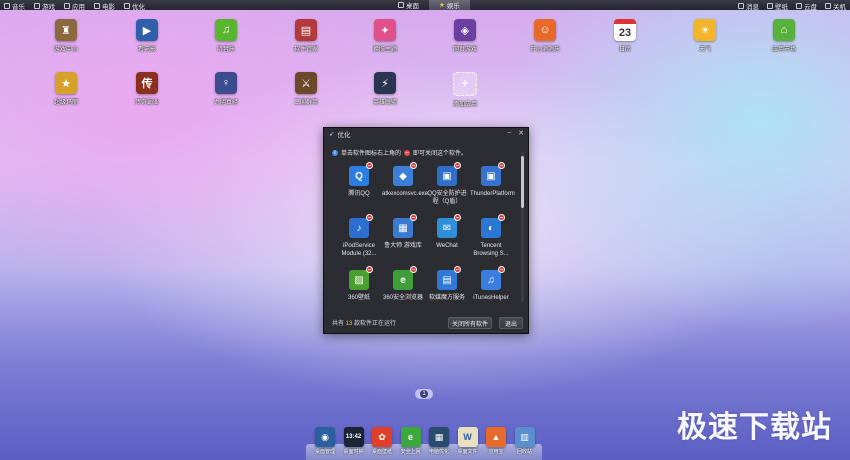 The image size is (850, 460). What do you see at coordinates (410, 452) in the screenshot?
I see `dock-label: 安全上网` at bounding box center [410, 452].